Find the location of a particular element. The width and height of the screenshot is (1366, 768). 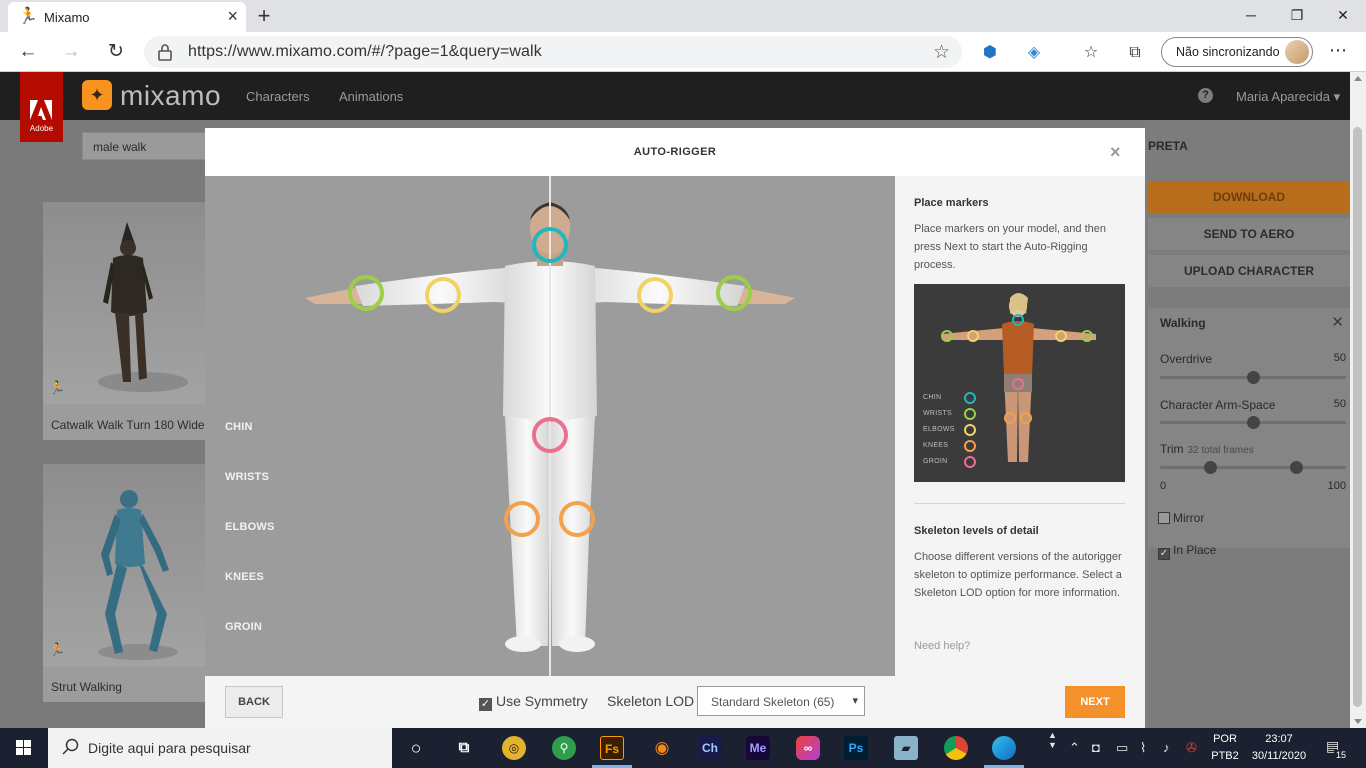

collections-icon: ⧉ is located at coordinates (1135, 53).